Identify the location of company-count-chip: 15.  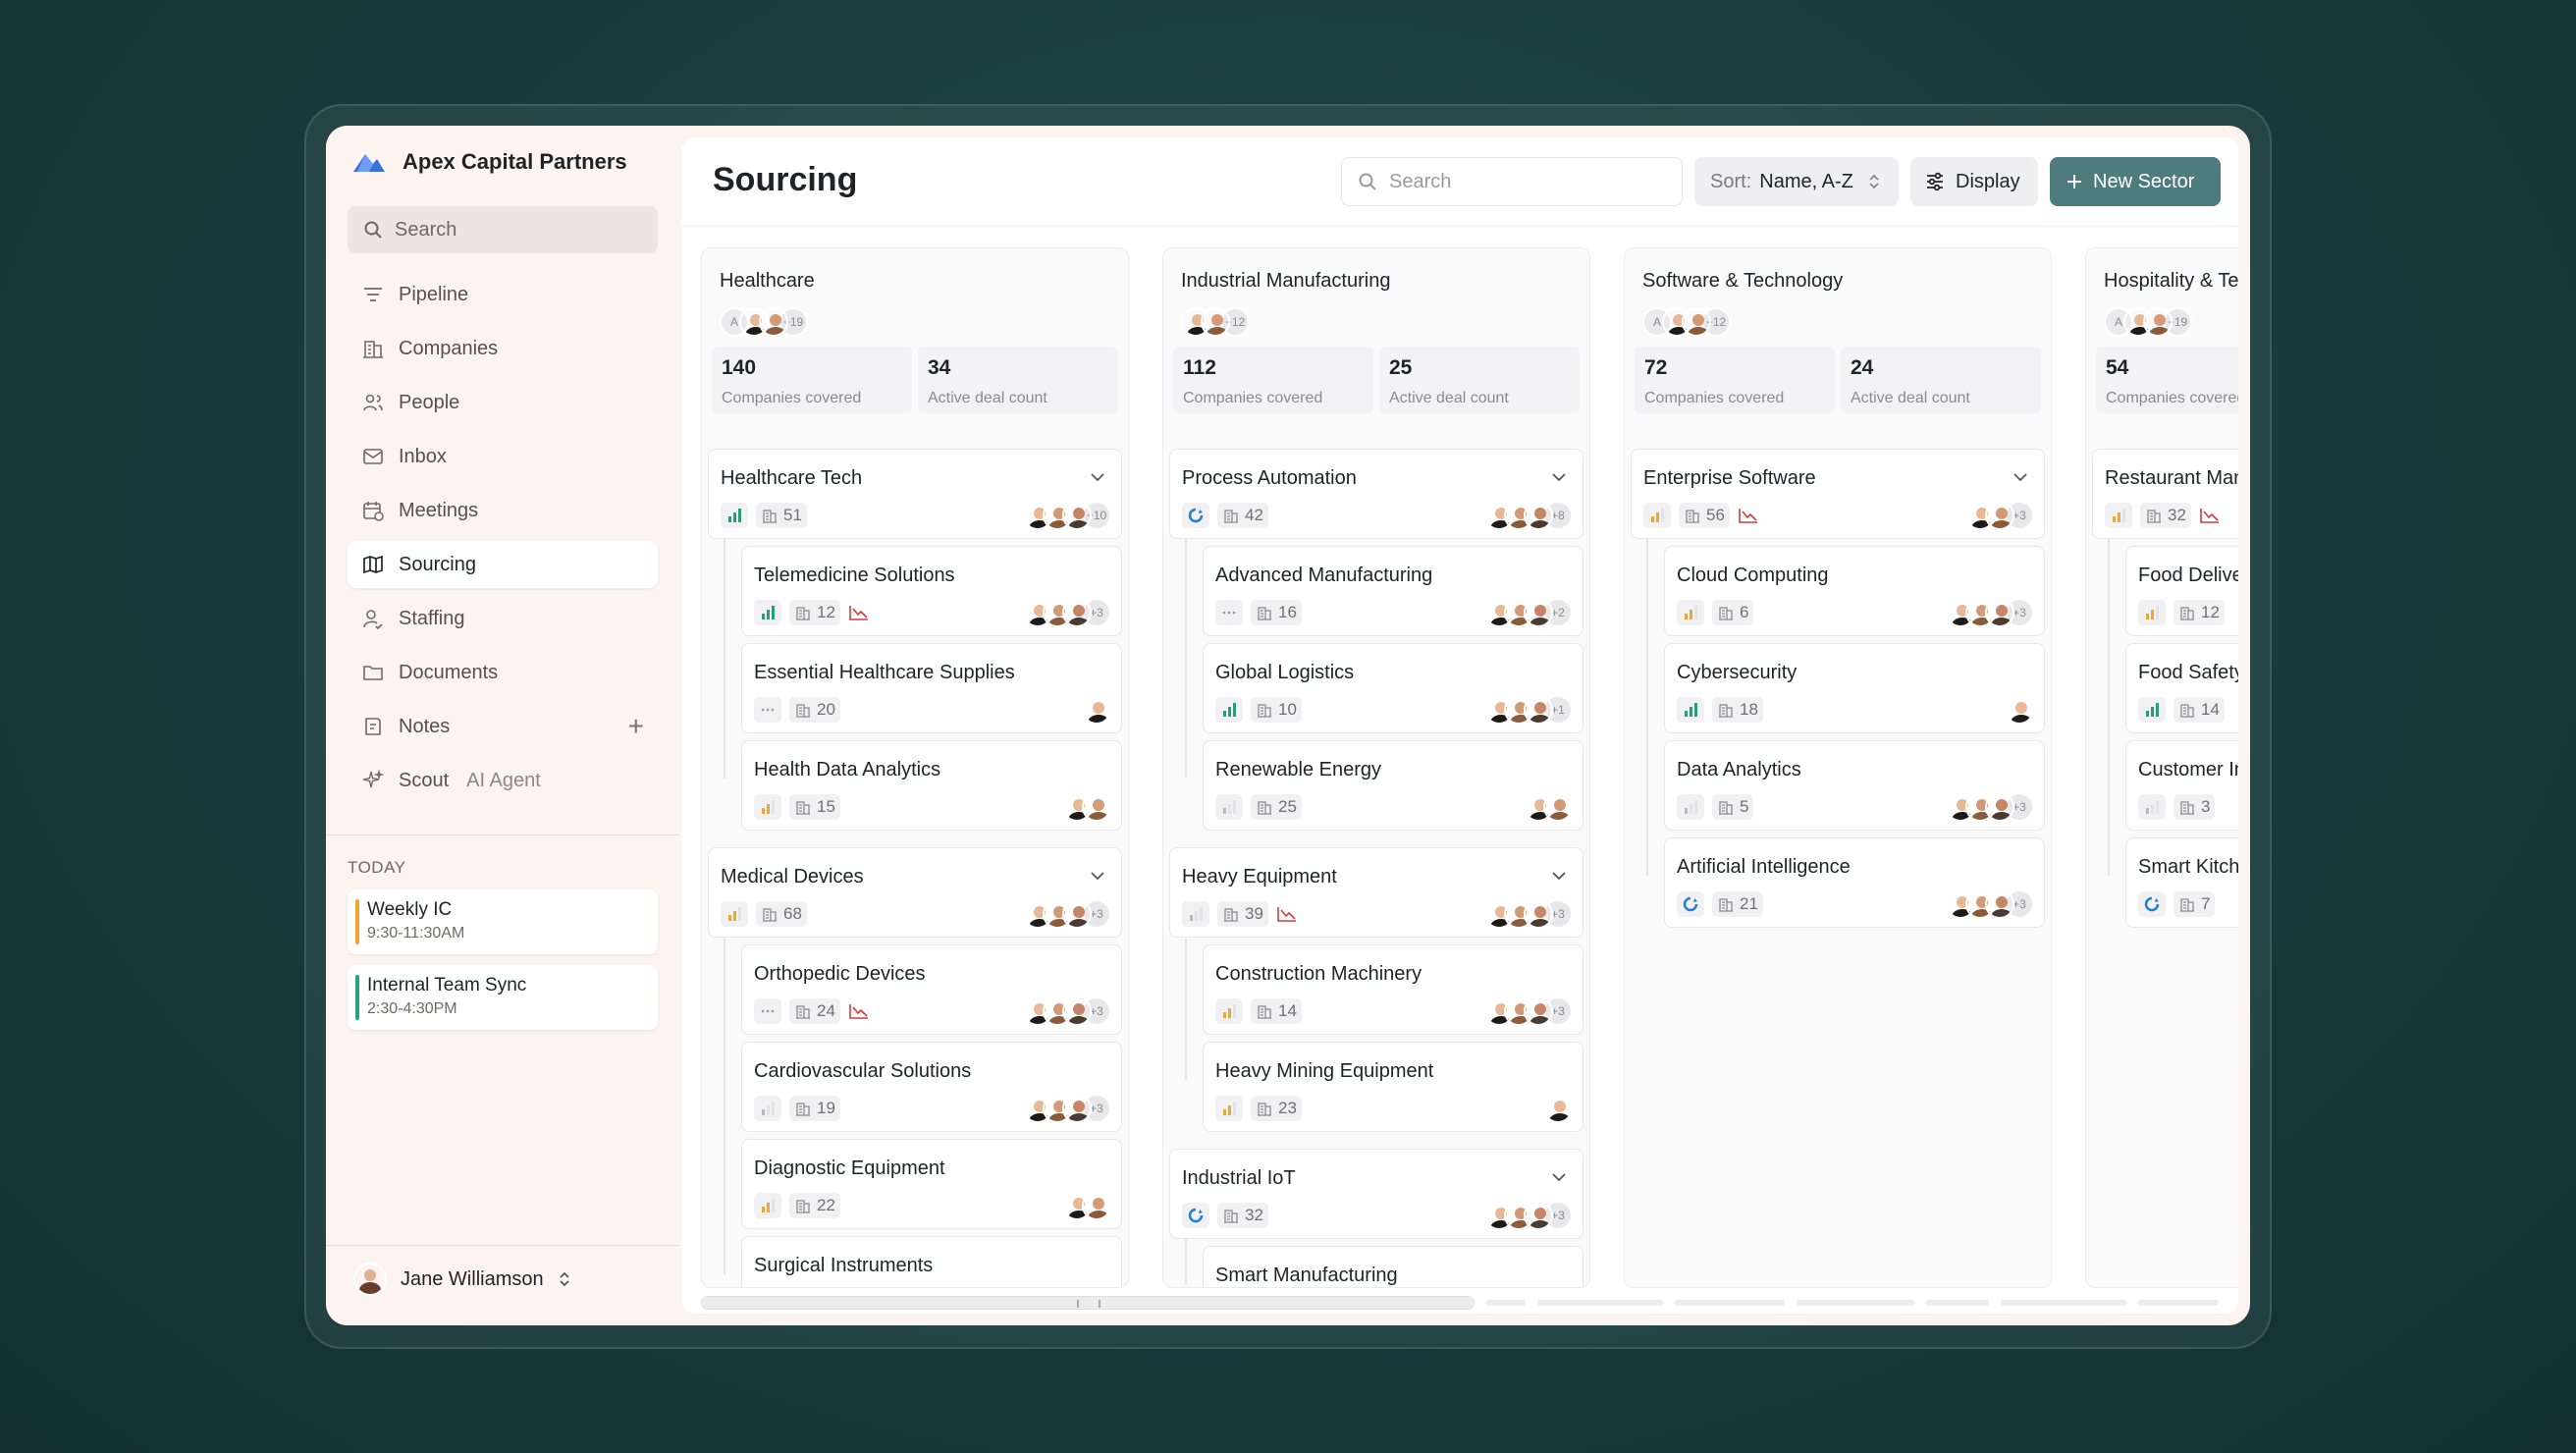
(814, 807).